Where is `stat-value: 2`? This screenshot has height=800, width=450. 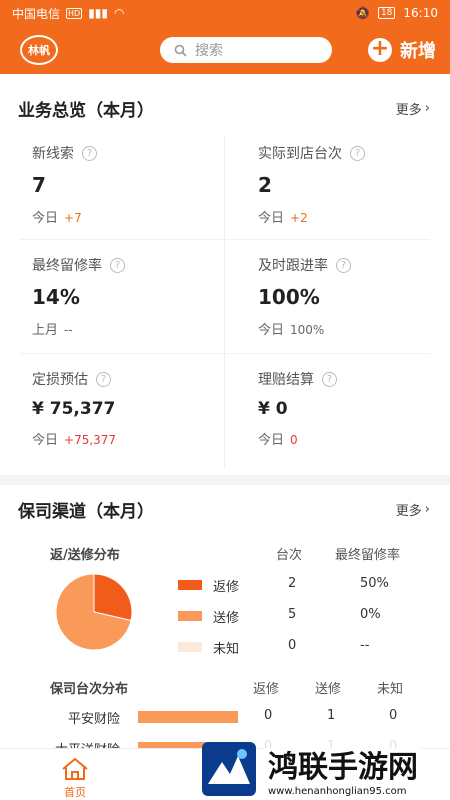
stat-value: 2 is located at coordinates (265, 185).